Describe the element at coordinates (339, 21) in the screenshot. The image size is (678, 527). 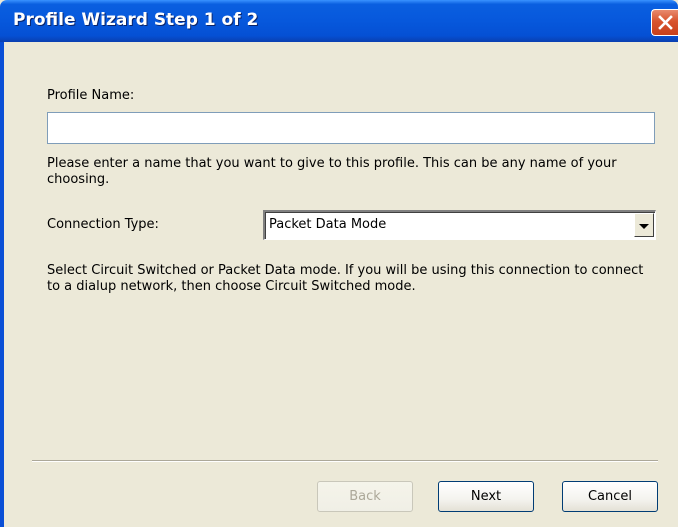
I see `title-bar: Profile Wizard Step 1 of 2` at that location.